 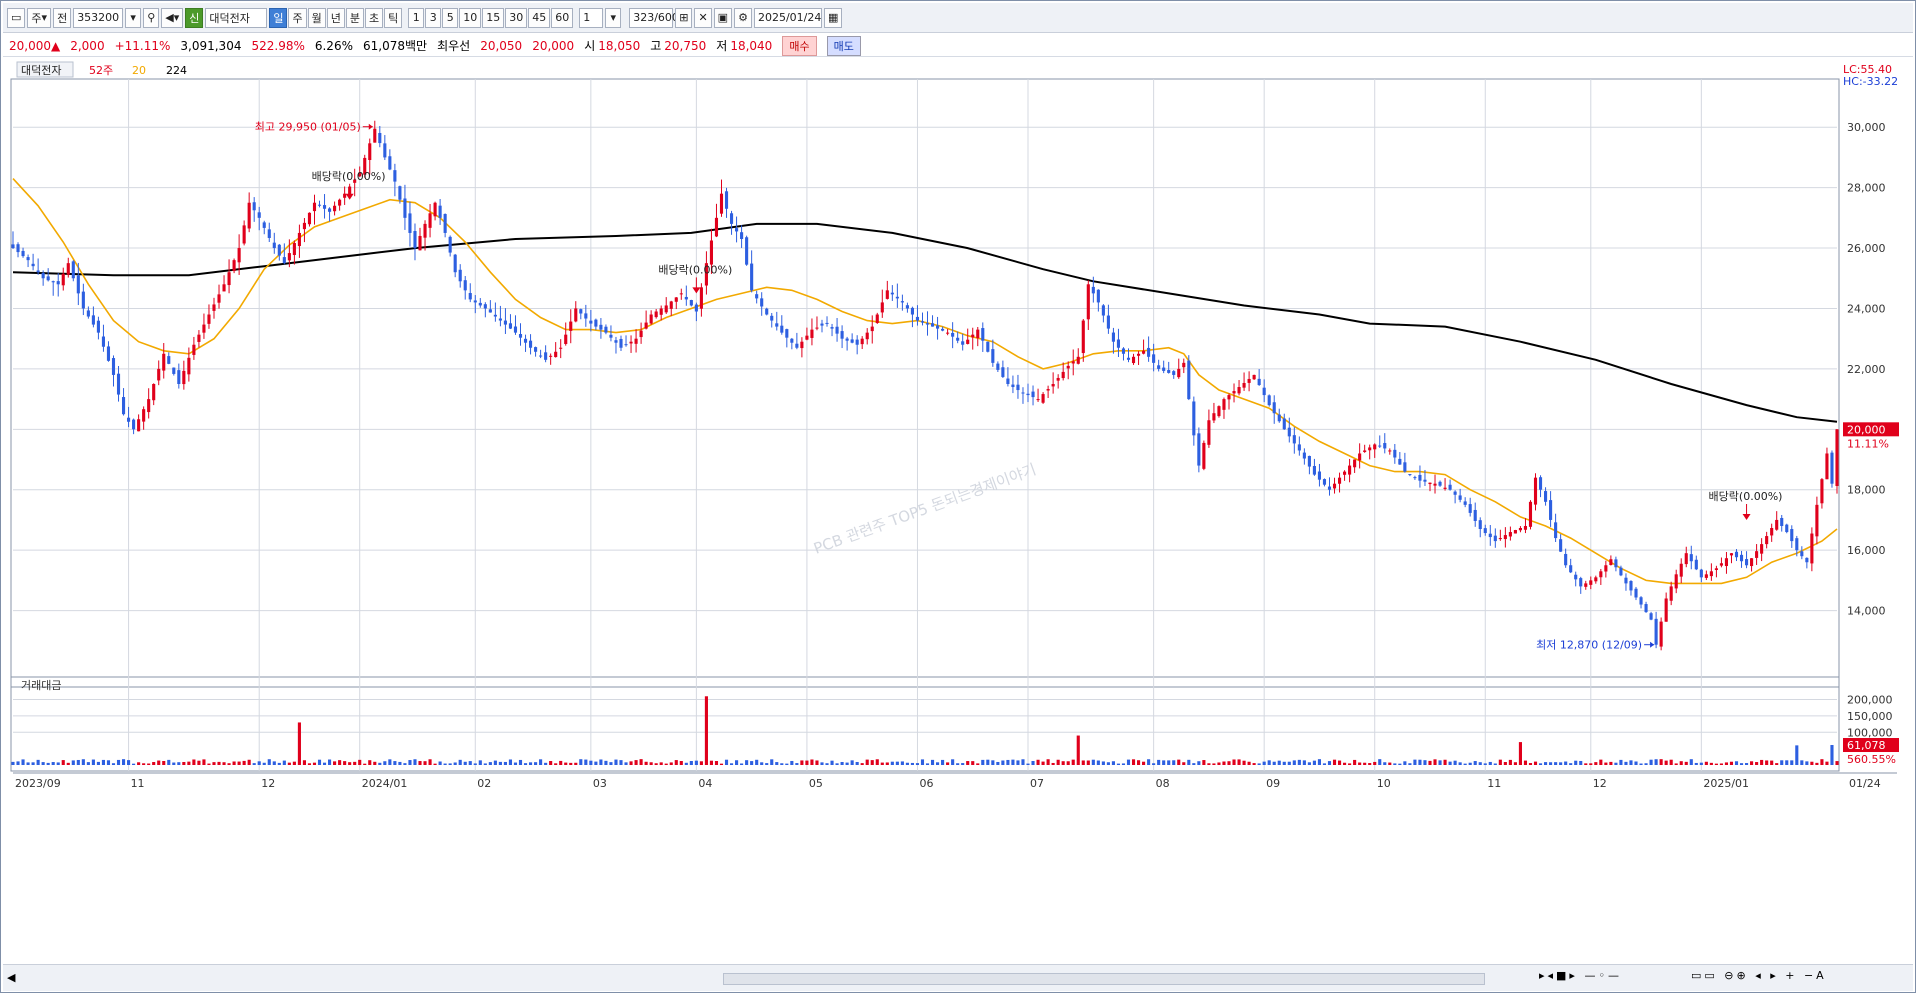 What do you see at coordinates (11, 977) in the screenshot?
I see `scroll-left-icon: ◀` at bounding box center [11, 977].